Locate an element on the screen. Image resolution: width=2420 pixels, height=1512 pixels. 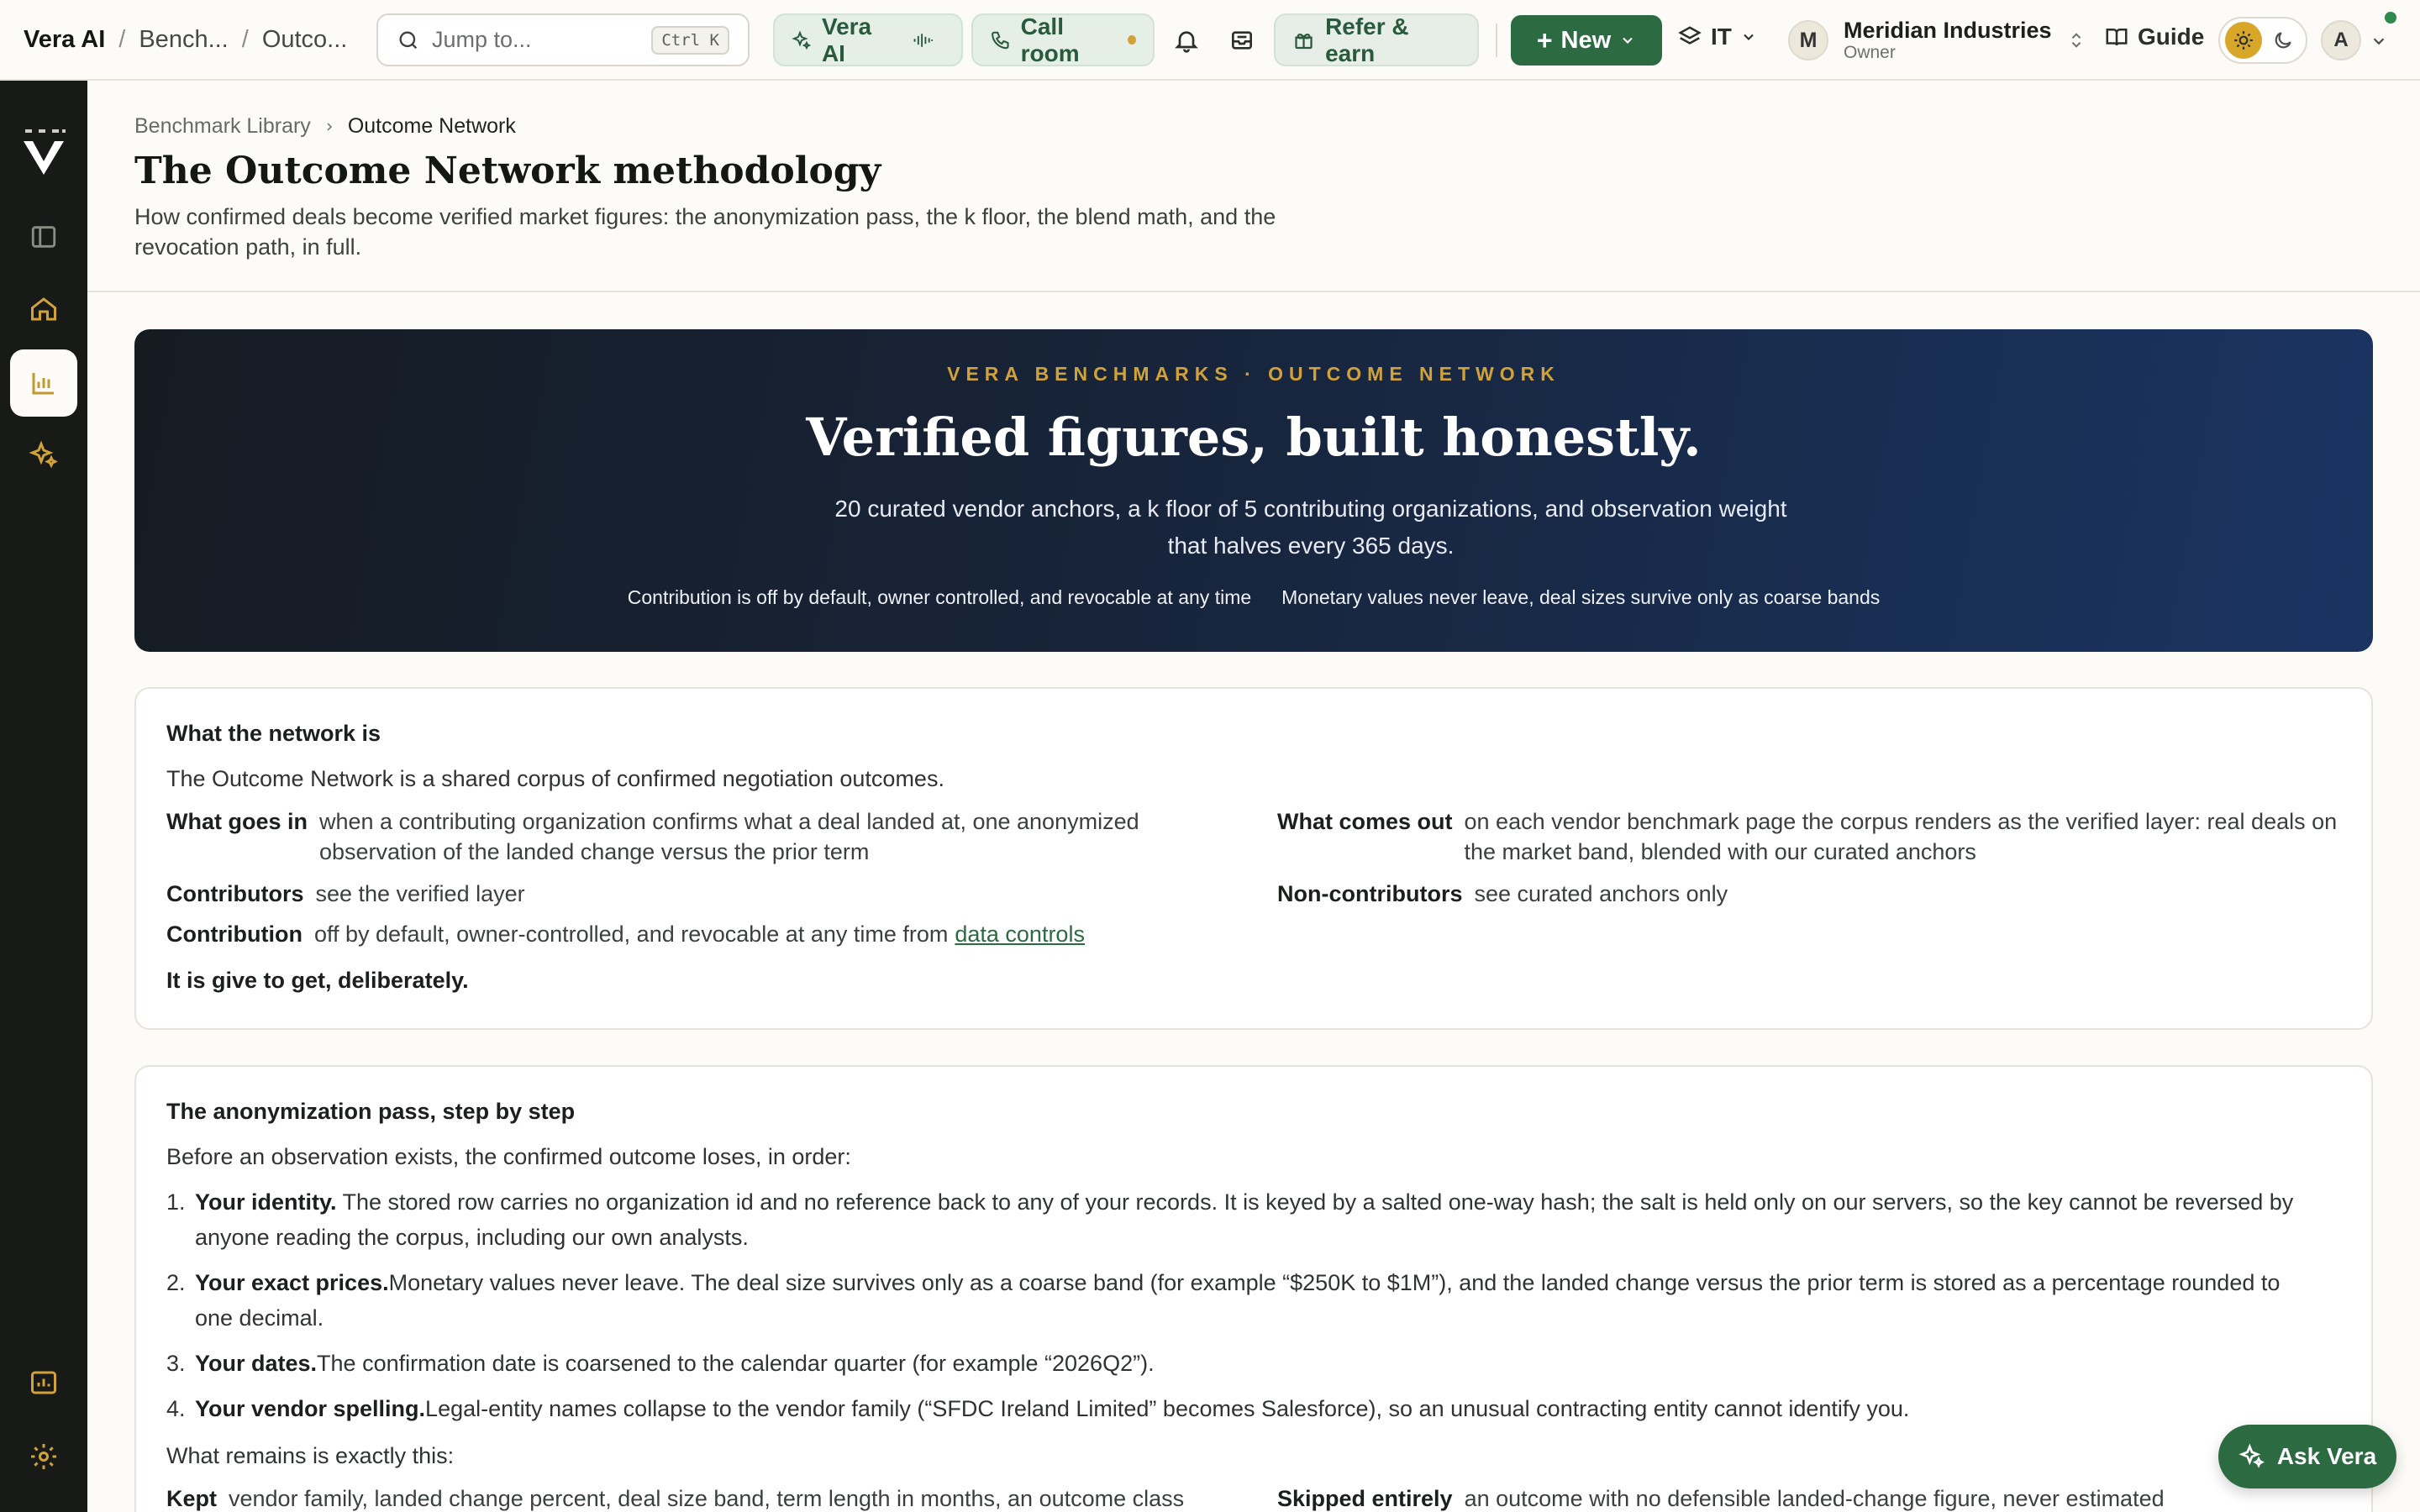
card-heading: The anonymization pass, step by step is located at coordinates (371, 1111).